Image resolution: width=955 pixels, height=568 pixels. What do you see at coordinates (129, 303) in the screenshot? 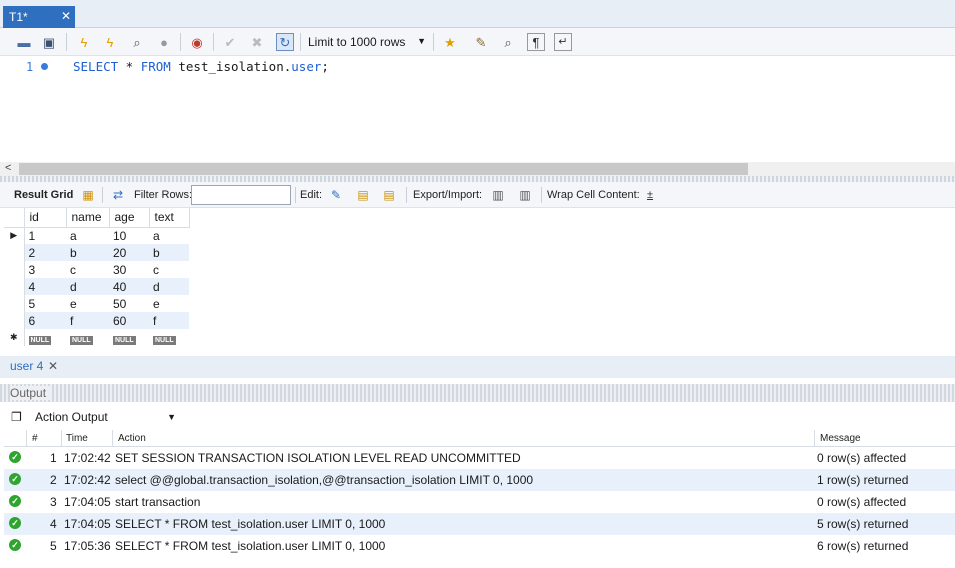
I see `cell-age: 50` at bounding box center [129, 303].